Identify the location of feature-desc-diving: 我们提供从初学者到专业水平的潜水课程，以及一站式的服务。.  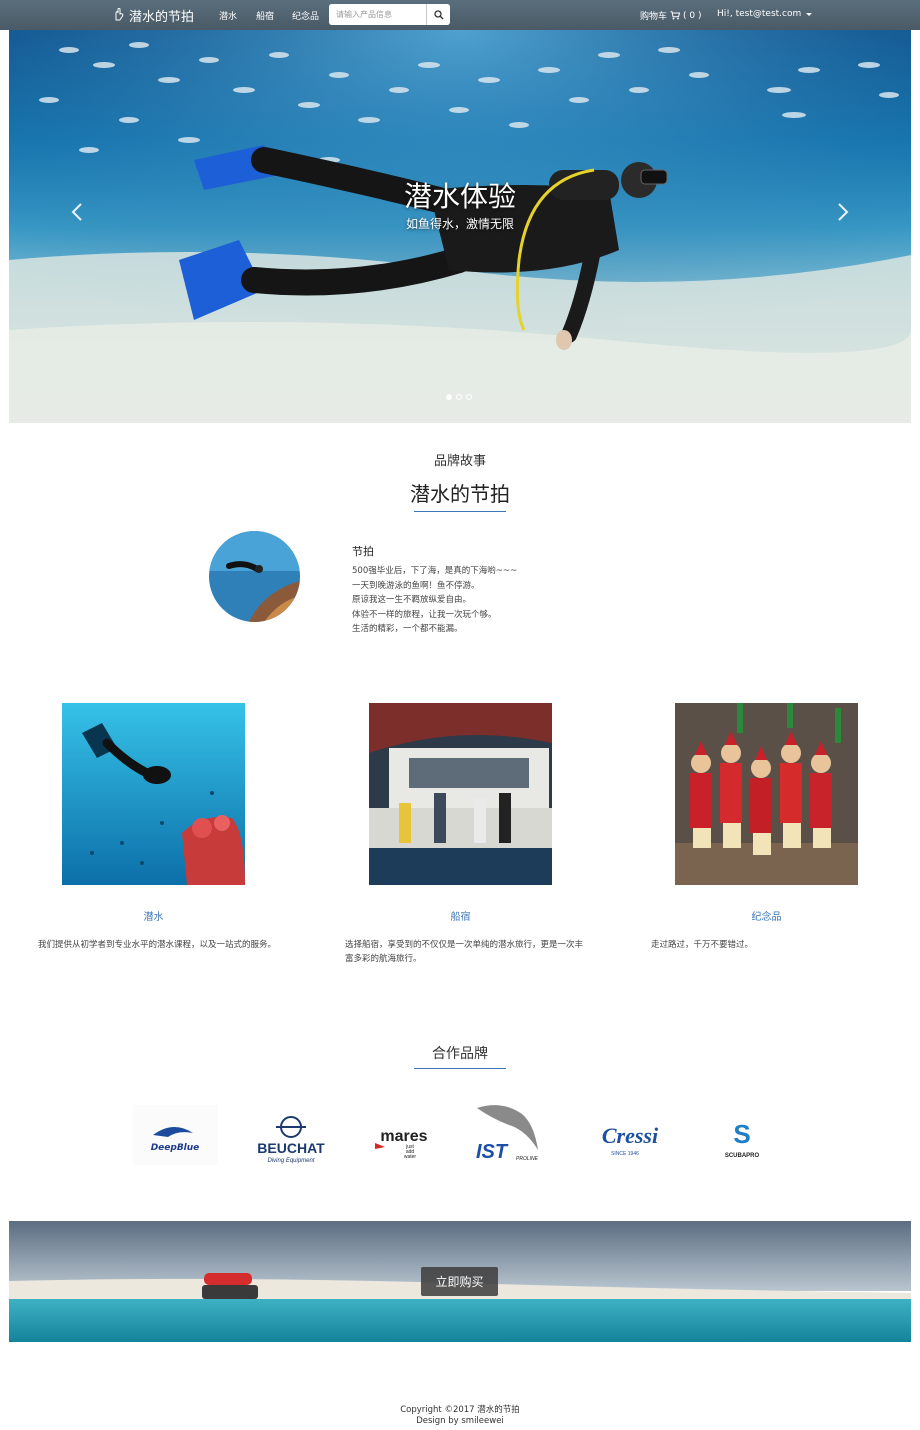
(157, 945).